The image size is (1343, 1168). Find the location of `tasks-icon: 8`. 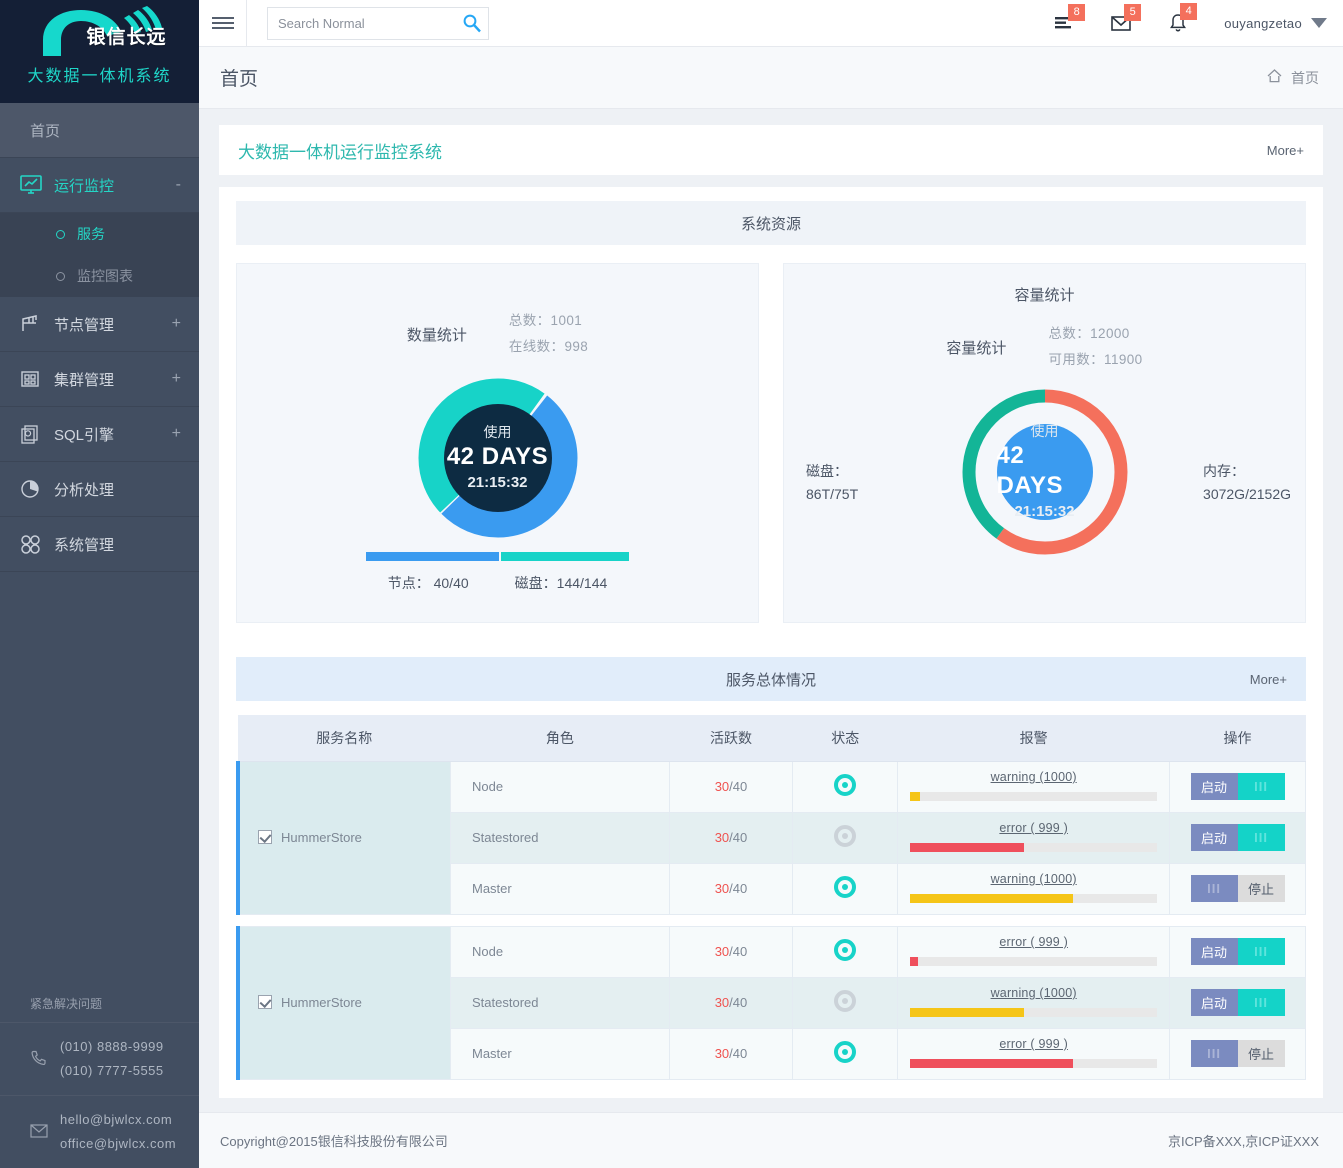

tasks-icon: 8 is located at coordinates (1066, 18).